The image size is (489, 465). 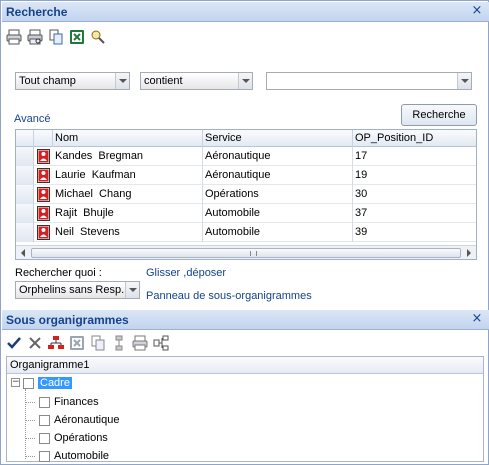 What do you see at coordinates (58, 273) in the screenshot?
I see `search-for-label: Rechercher quoi :` at bounding box center [58, 273].